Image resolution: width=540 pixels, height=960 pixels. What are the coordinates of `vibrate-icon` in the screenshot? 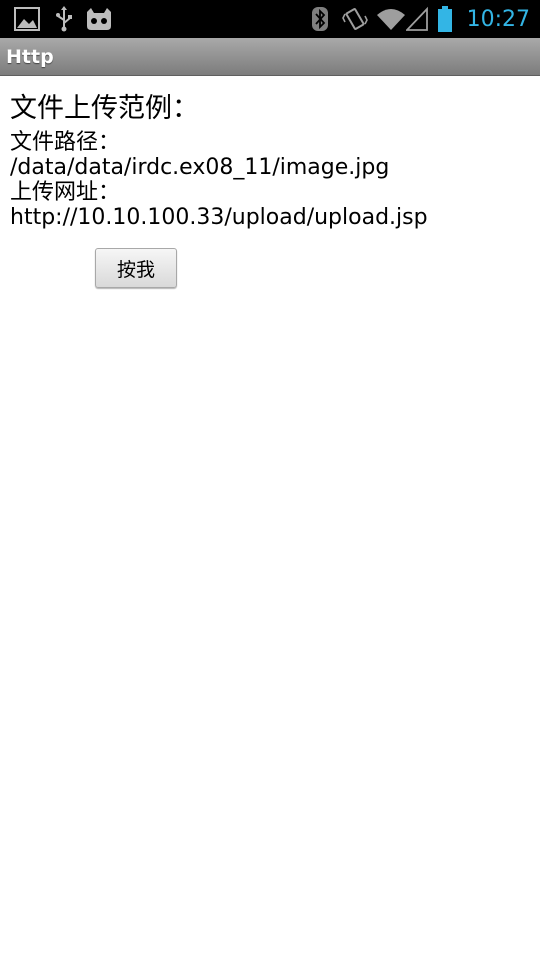 It's located at (355, 19).